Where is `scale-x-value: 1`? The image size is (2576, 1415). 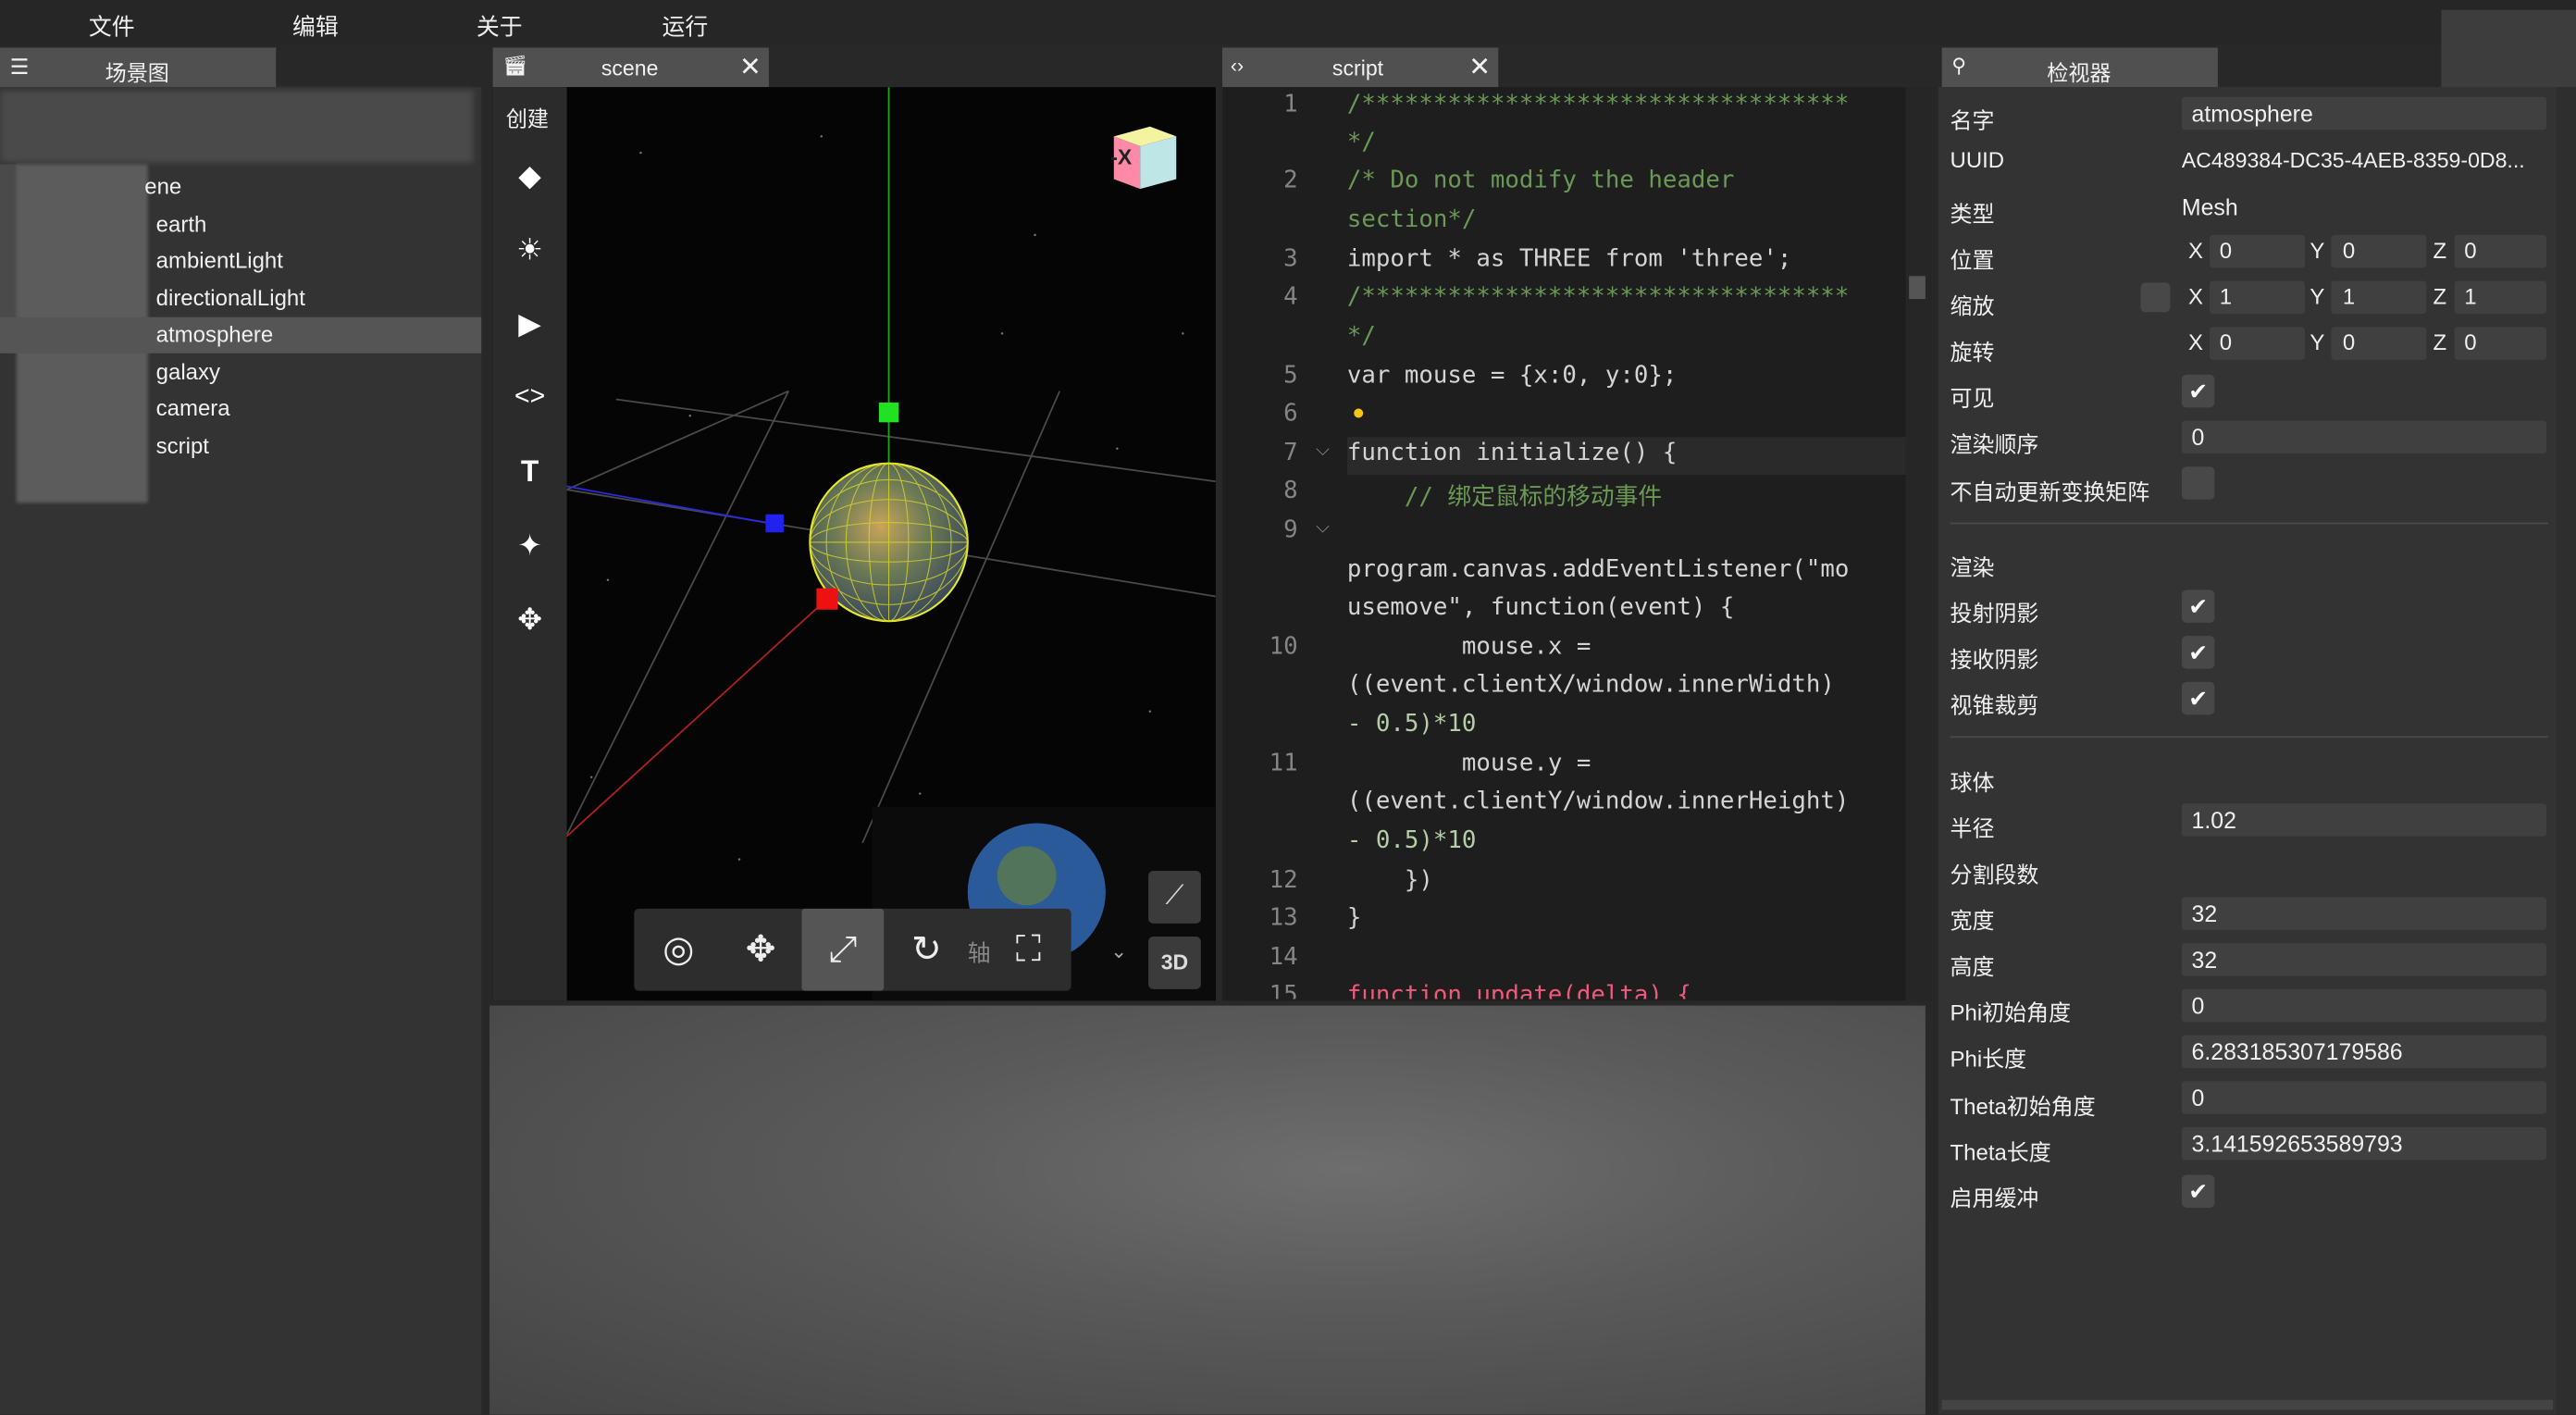
scale-x-value: 1 is located at coordinates (2226, 296).